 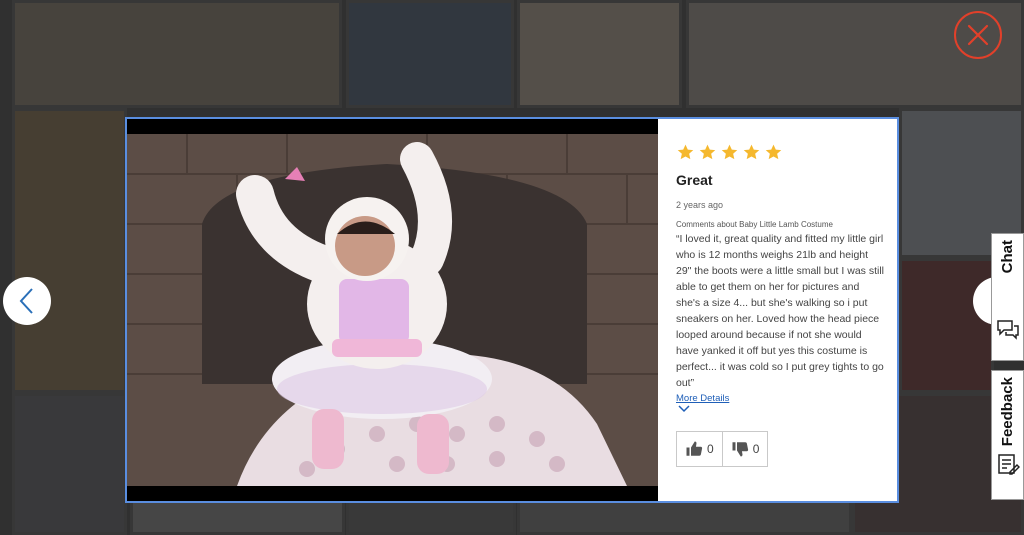 I want to click on review-subject: Comments about Baby Little Lamb Costume, so click(x=754, y=224).